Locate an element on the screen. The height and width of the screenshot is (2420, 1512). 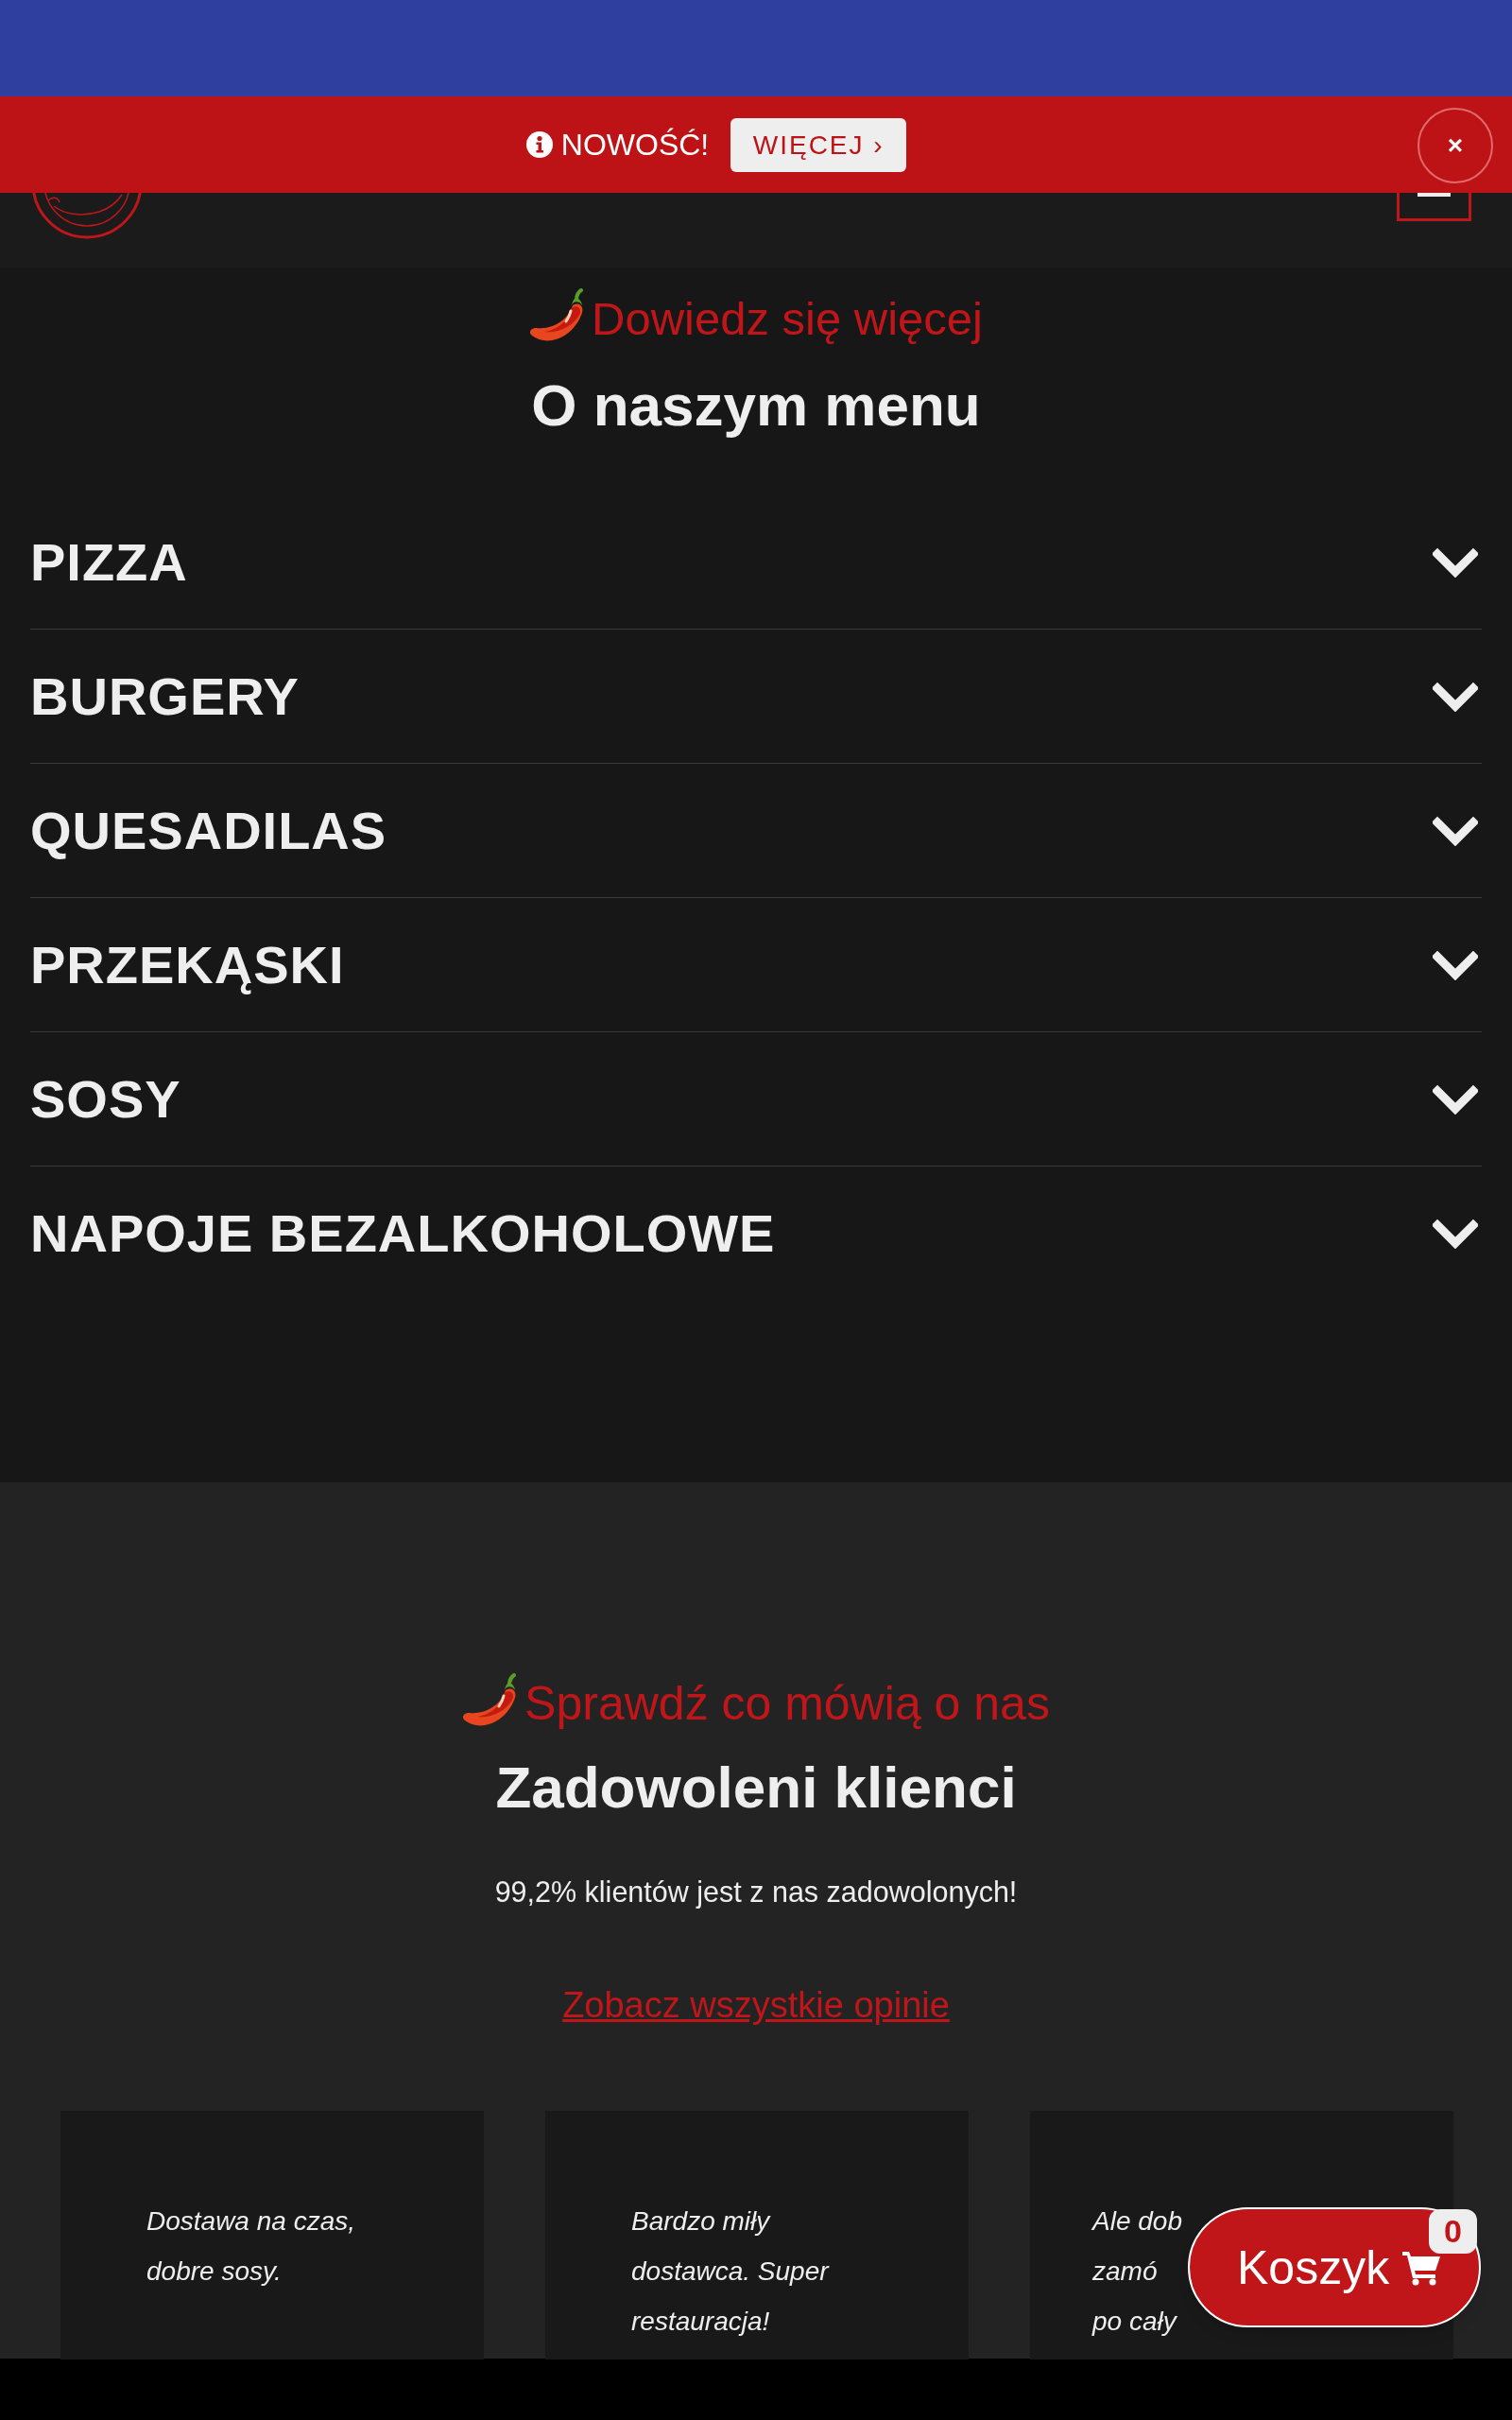
section-subtitle: Dowiedz się więcej is located at coordinates (787, 319).